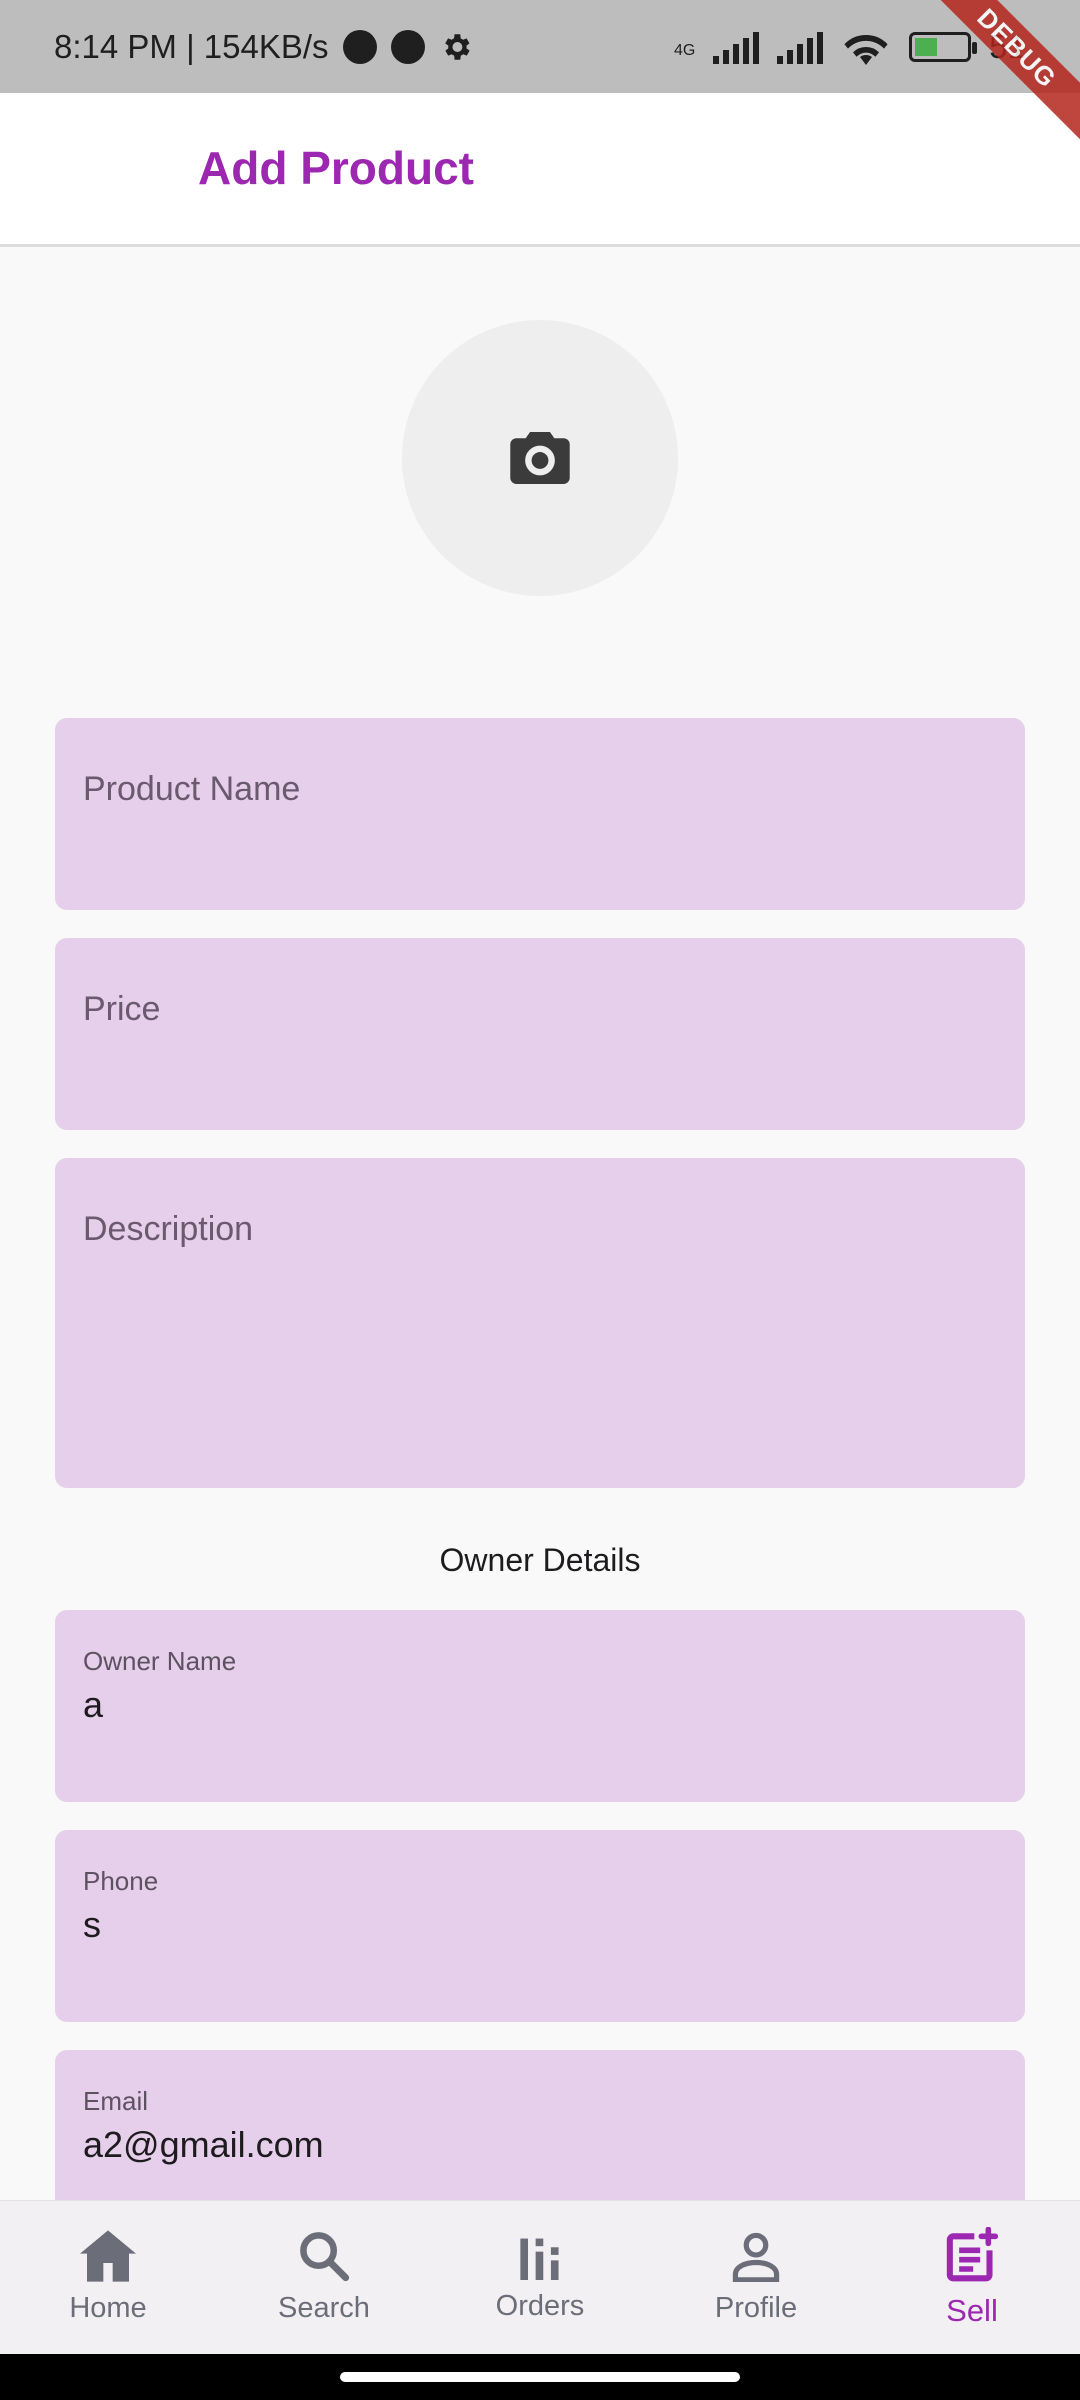 The width and height of the screenshot is (1080, 2400). Describe the element at coordinates (116, 2101) in the screenshot. I see `email-label: Email` at that location.